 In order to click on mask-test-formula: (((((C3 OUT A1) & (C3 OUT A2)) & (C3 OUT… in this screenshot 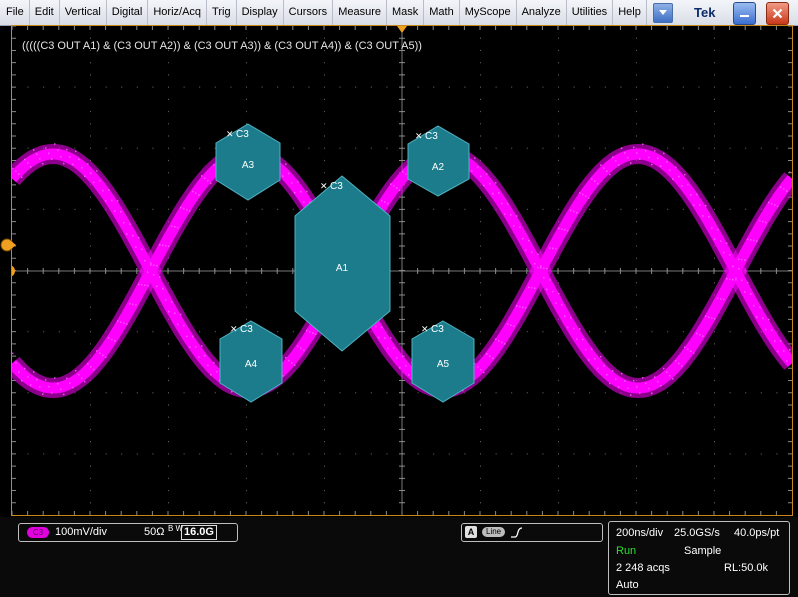, I will do `click(222, 46)`.